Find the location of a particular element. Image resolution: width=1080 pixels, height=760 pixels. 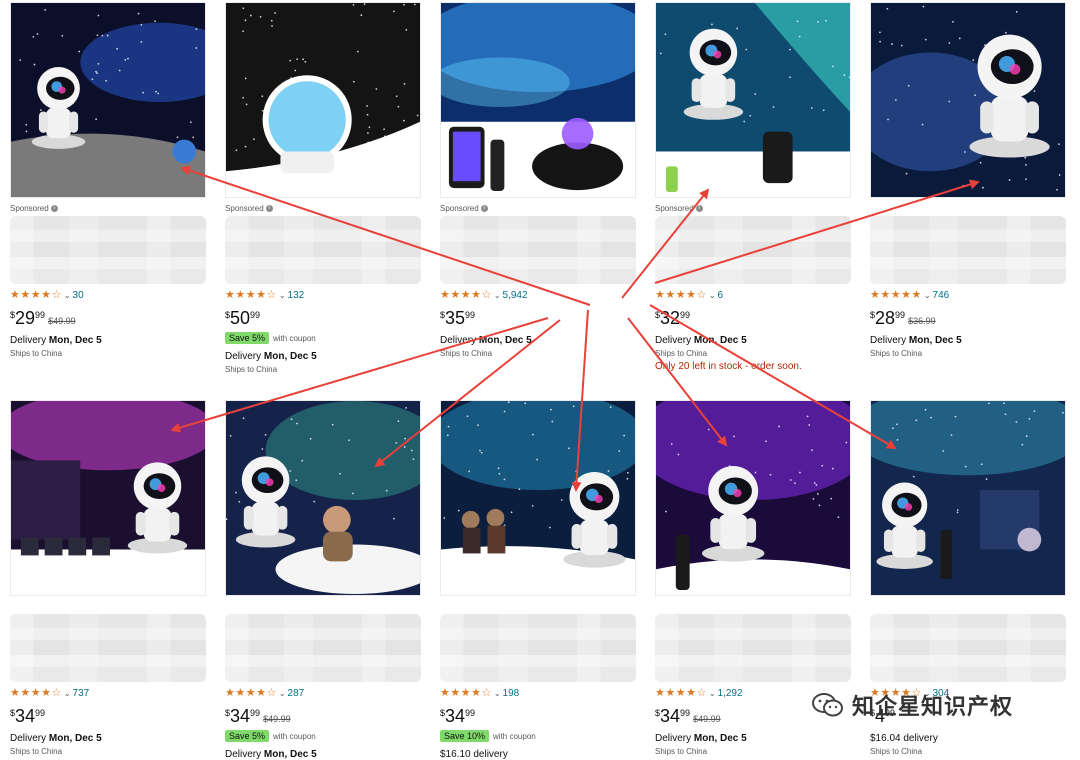

star-rating-icon: ★★★★★ is located at coordinates (896, 295).